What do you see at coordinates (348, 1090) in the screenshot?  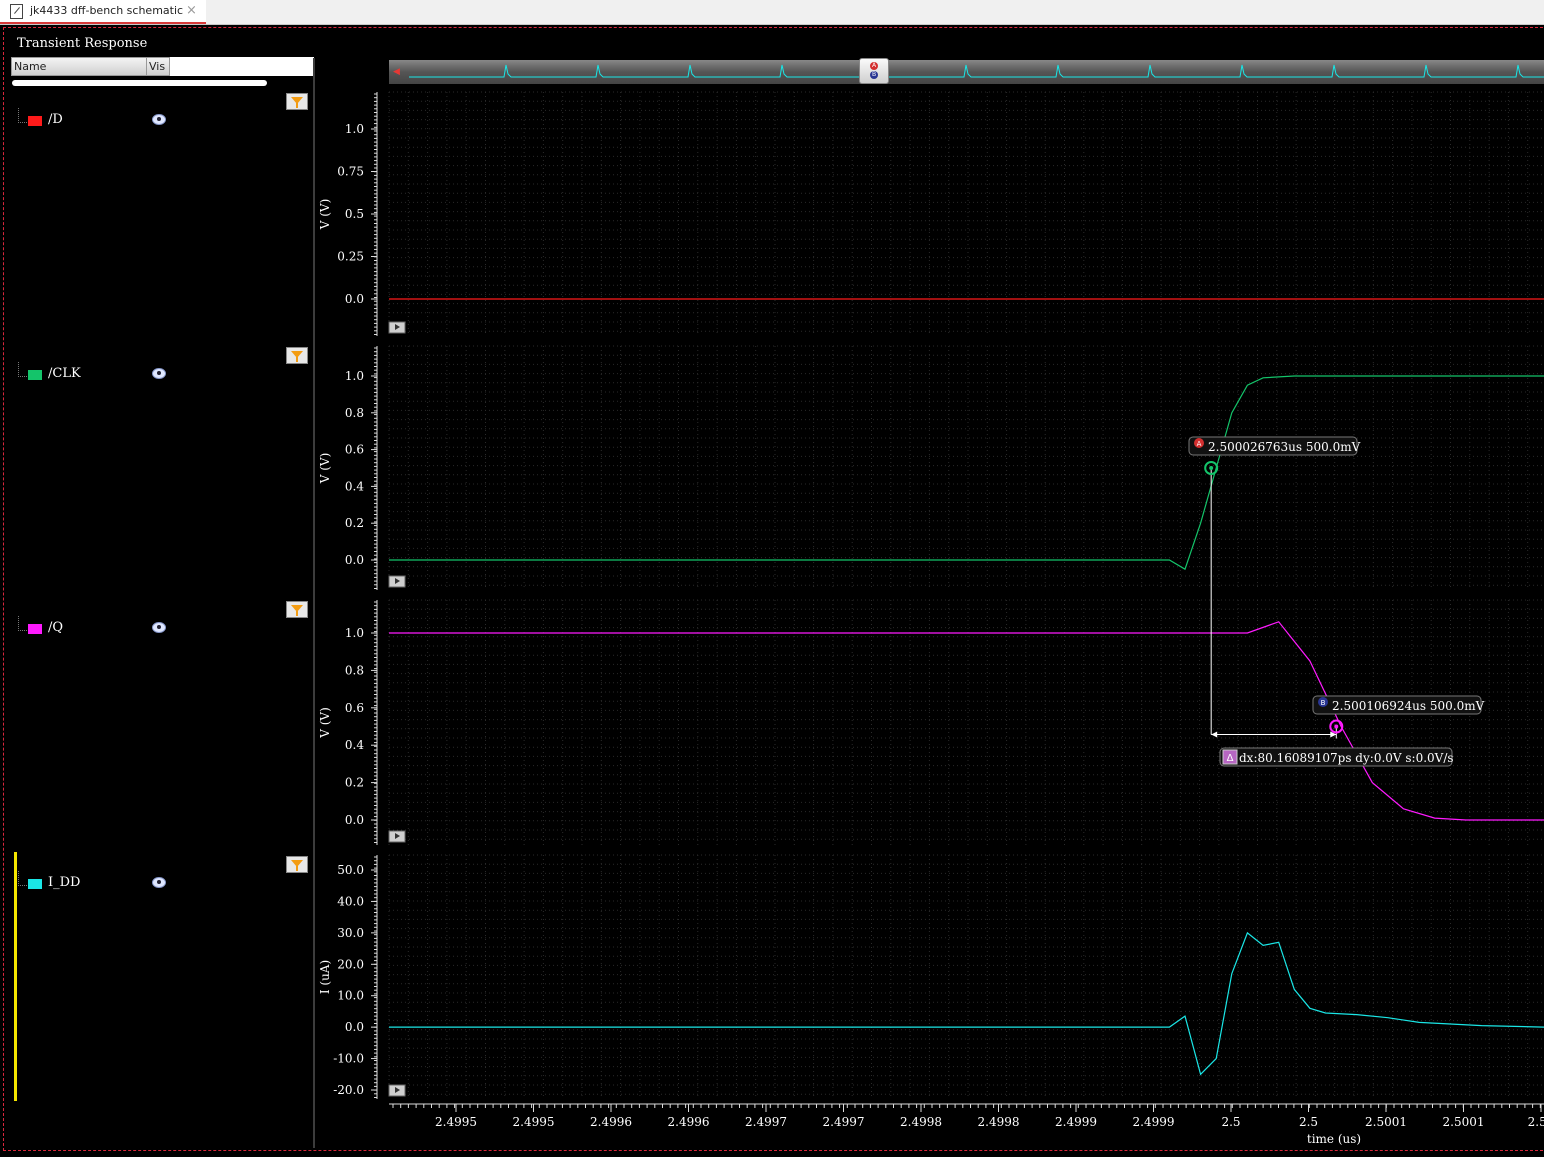 I see `y-tick-label: -20.0` at bounding box center [348, 1090].